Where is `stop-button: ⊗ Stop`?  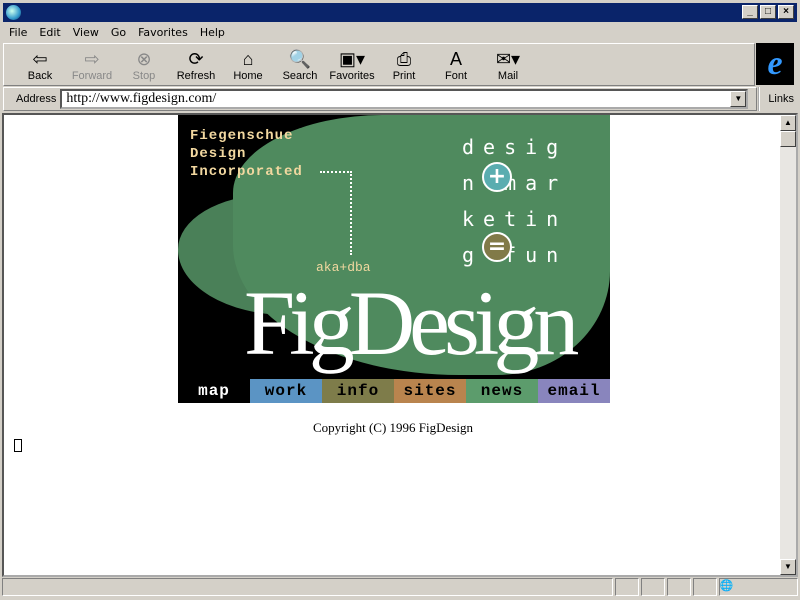 stop-button: ⊗ Stop is located at coordinates (144, 65).